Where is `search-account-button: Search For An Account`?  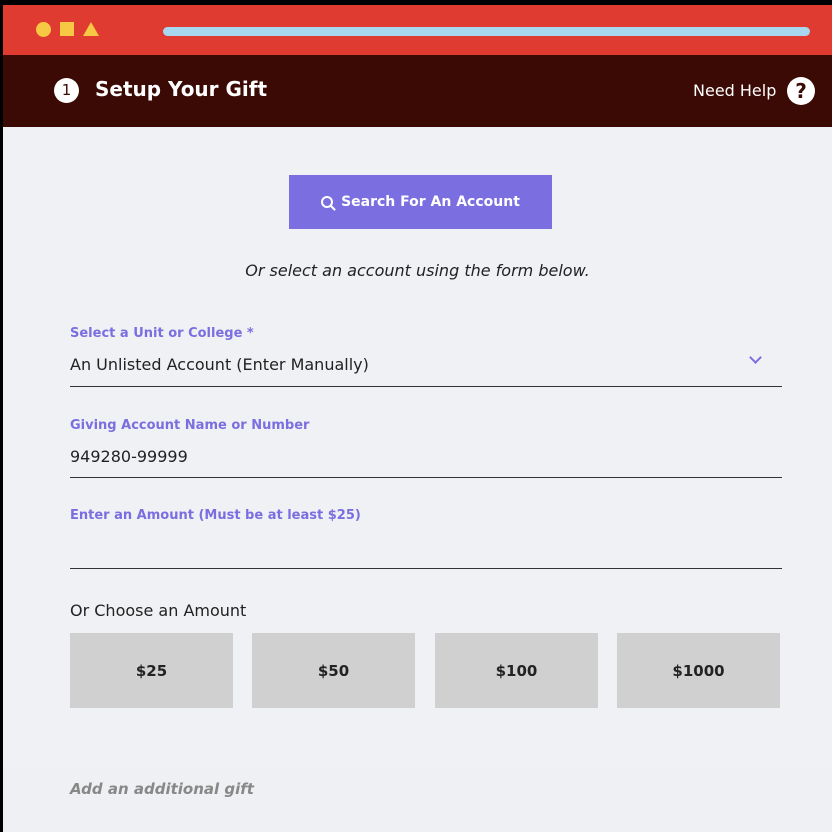
search-account-button: Search For An Account is located at coordinates (420, 202).